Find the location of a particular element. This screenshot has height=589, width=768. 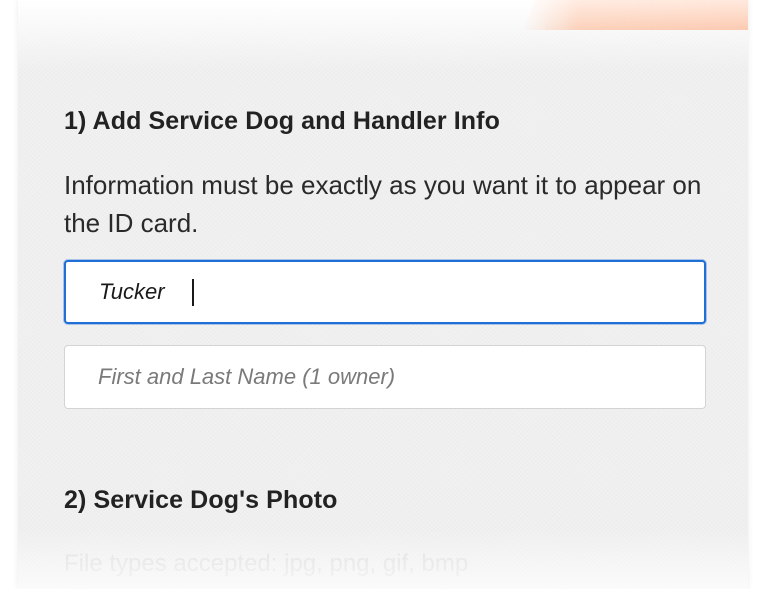

section-1-title: 1) Add Service Dog and Handler Info is located at coordinates (282, 121).